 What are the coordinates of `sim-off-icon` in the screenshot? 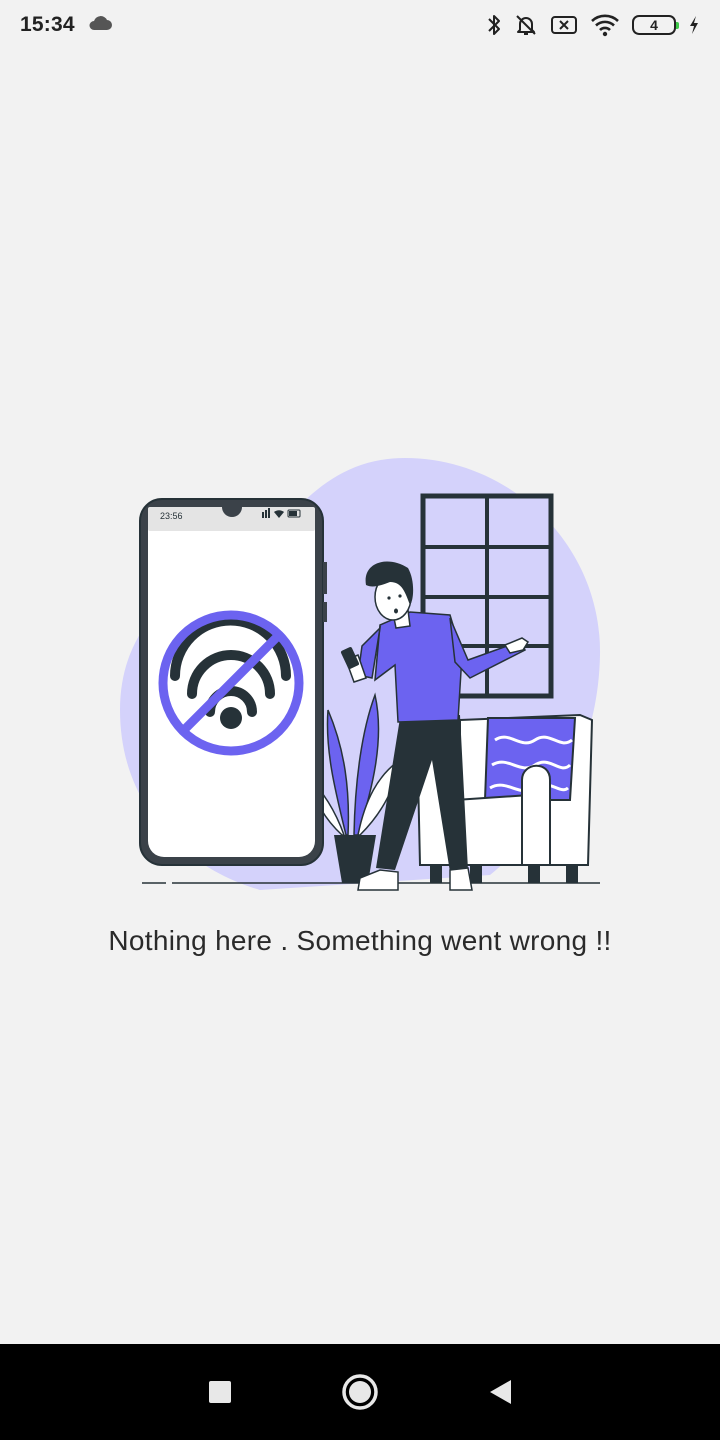 It's located at (564, 25).